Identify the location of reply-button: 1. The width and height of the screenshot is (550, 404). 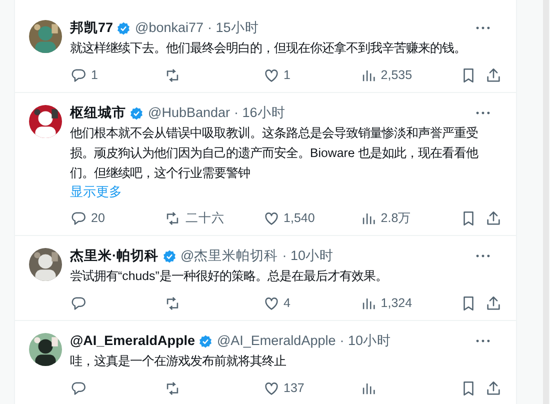
(84, 75).